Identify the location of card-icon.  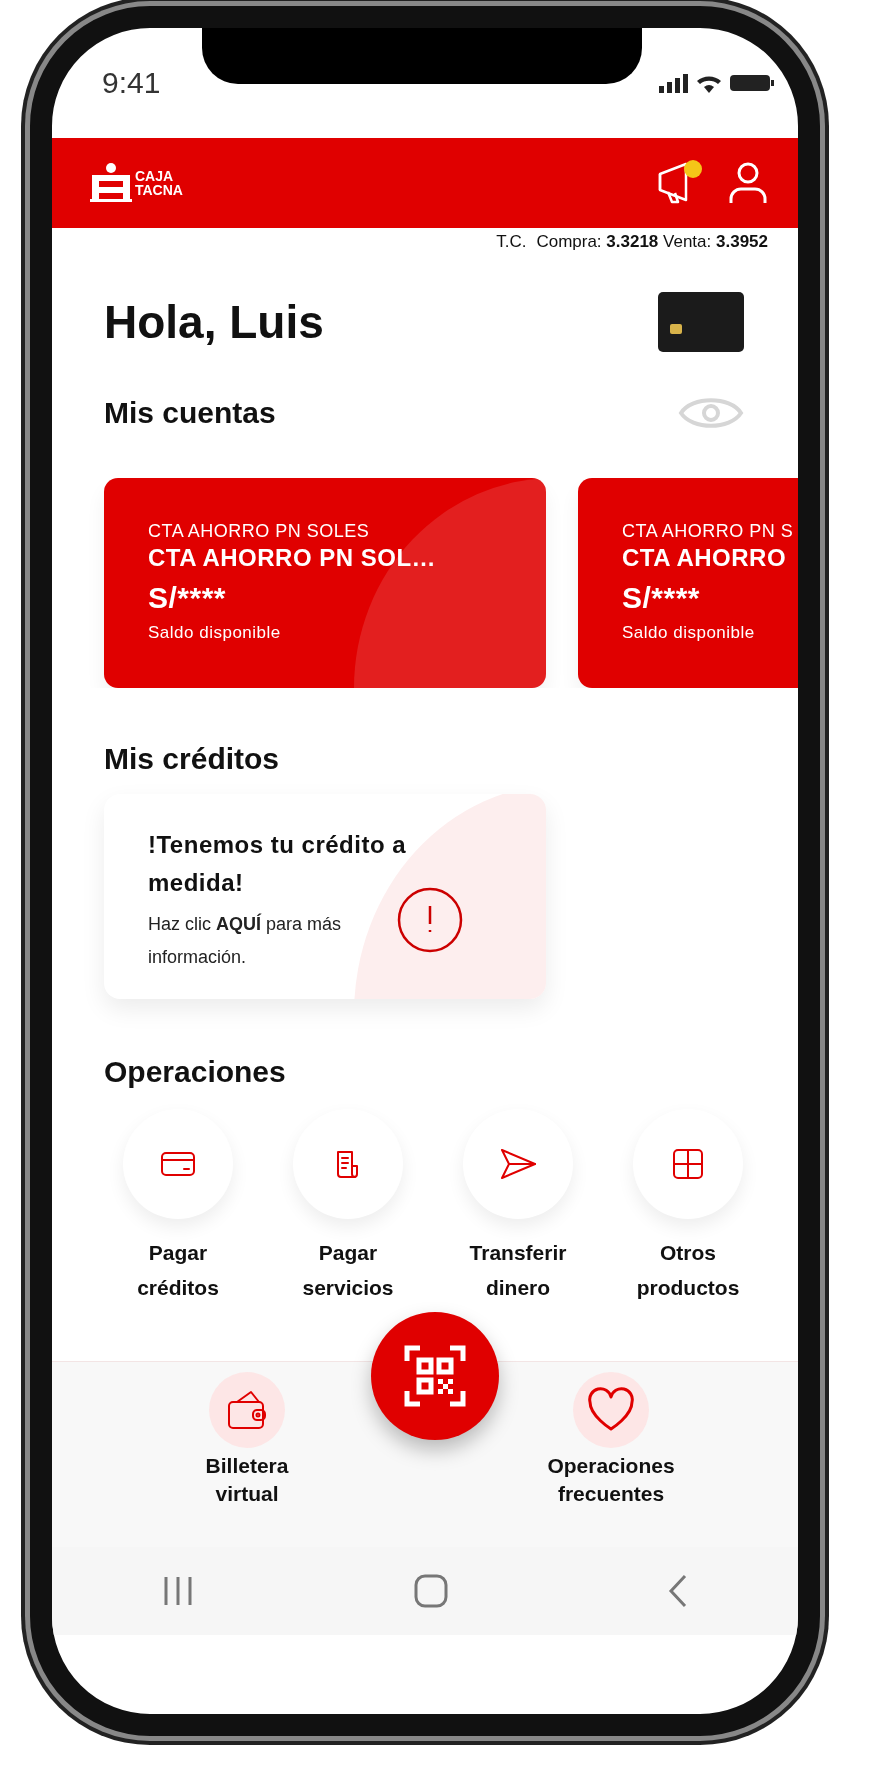
(178, 1164).